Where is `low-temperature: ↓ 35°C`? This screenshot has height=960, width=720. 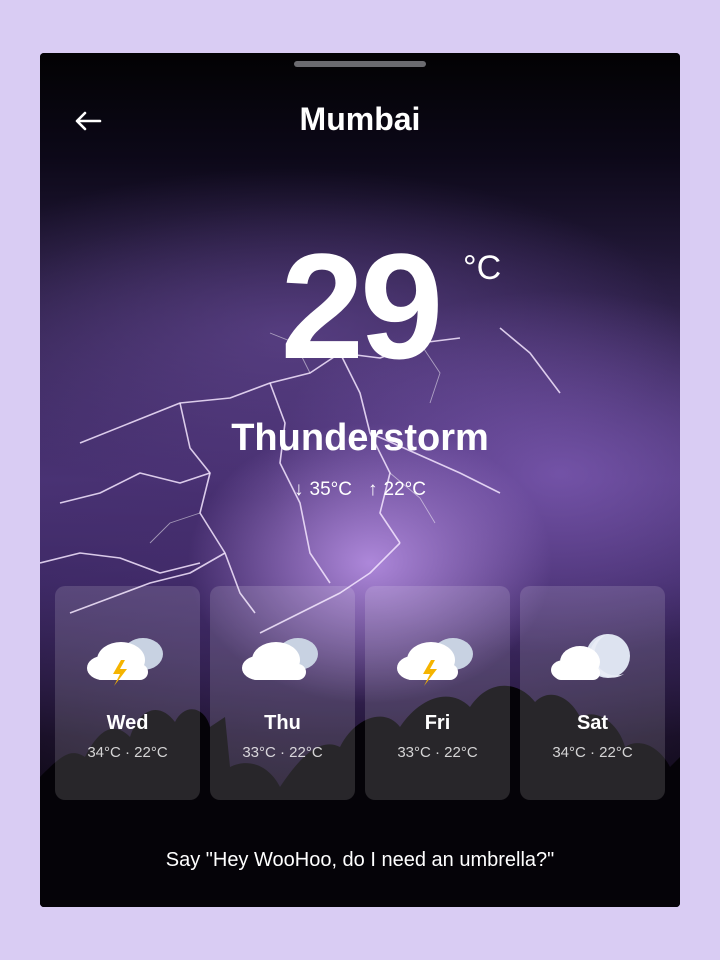 low-temperature: ↓ 35°C is located at coordinates (323, 489).